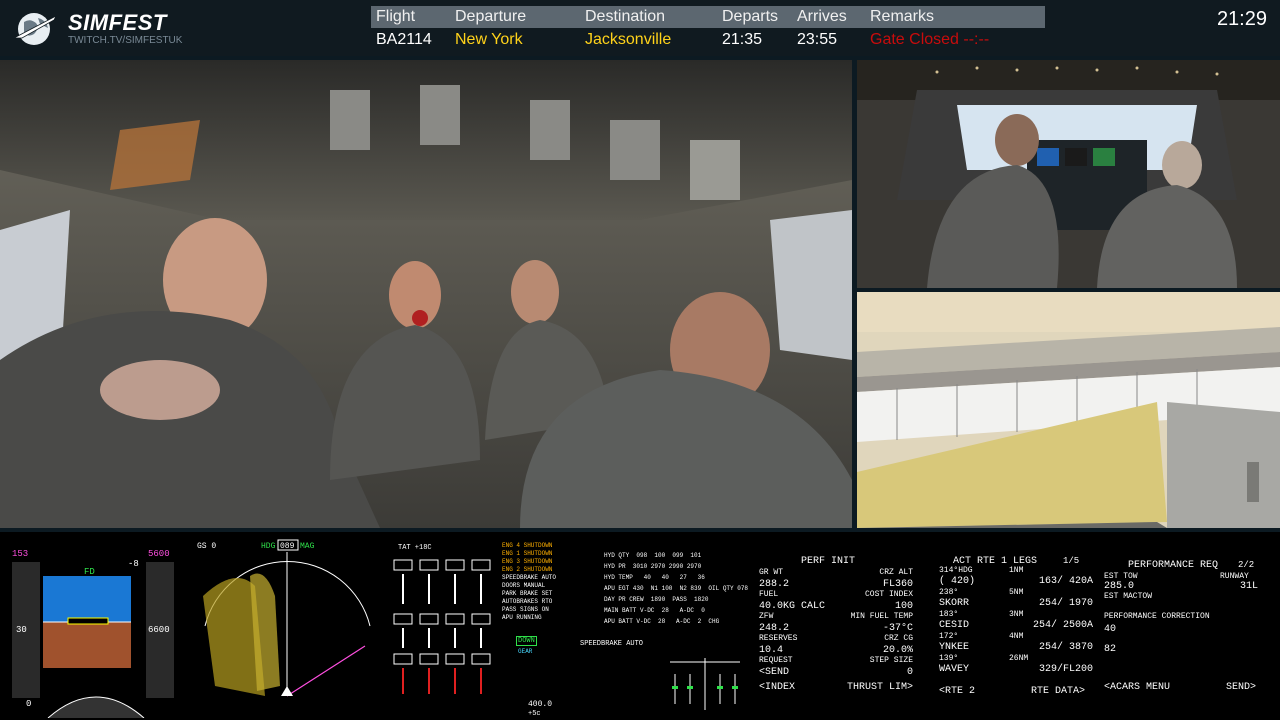  I want to click on leg-fix: CESID, so click(954, 625).